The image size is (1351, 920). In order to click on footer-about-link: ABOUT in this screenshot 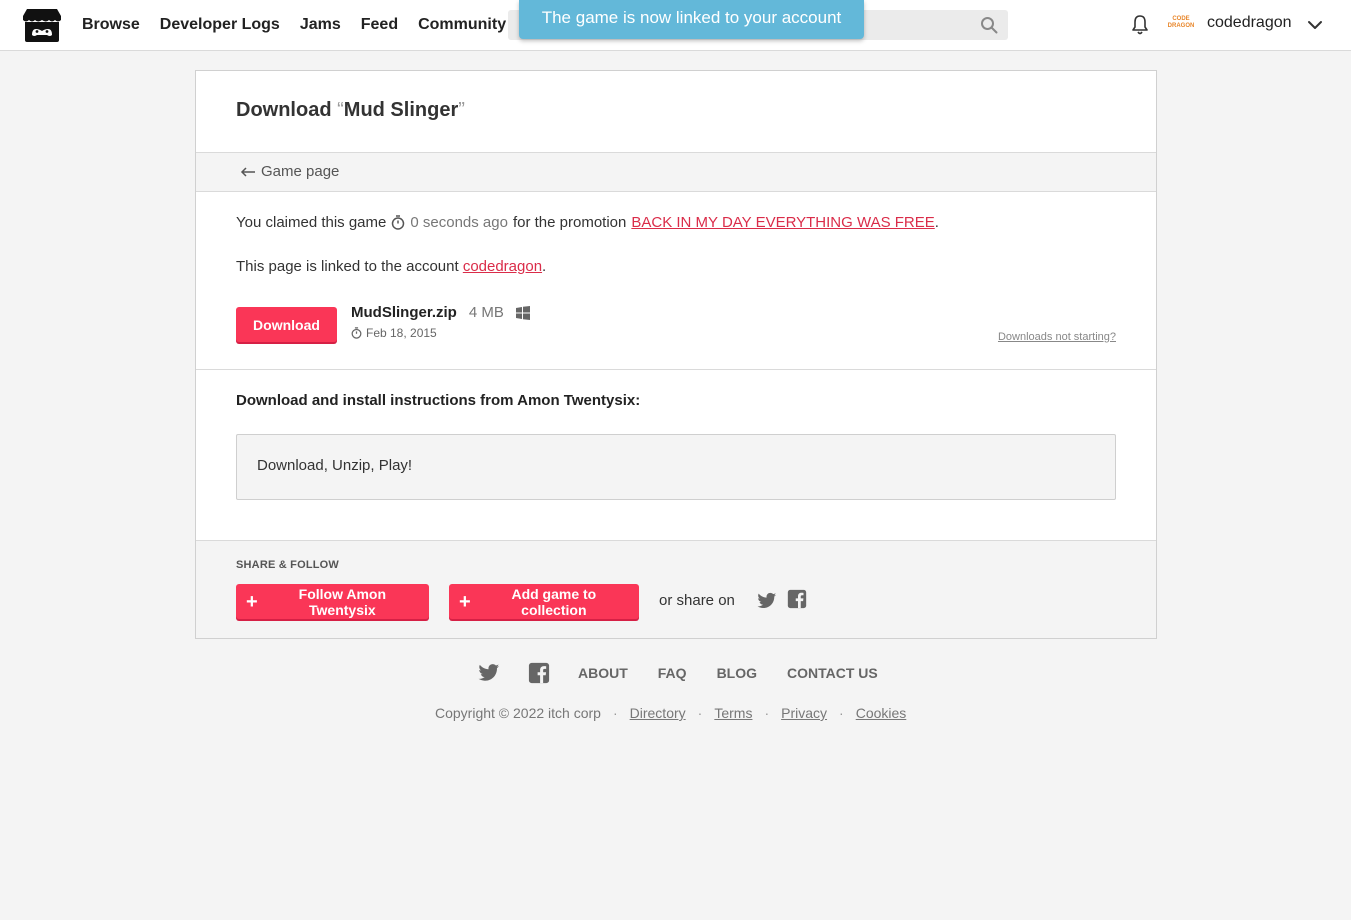, I will do `click(603, 673)`.